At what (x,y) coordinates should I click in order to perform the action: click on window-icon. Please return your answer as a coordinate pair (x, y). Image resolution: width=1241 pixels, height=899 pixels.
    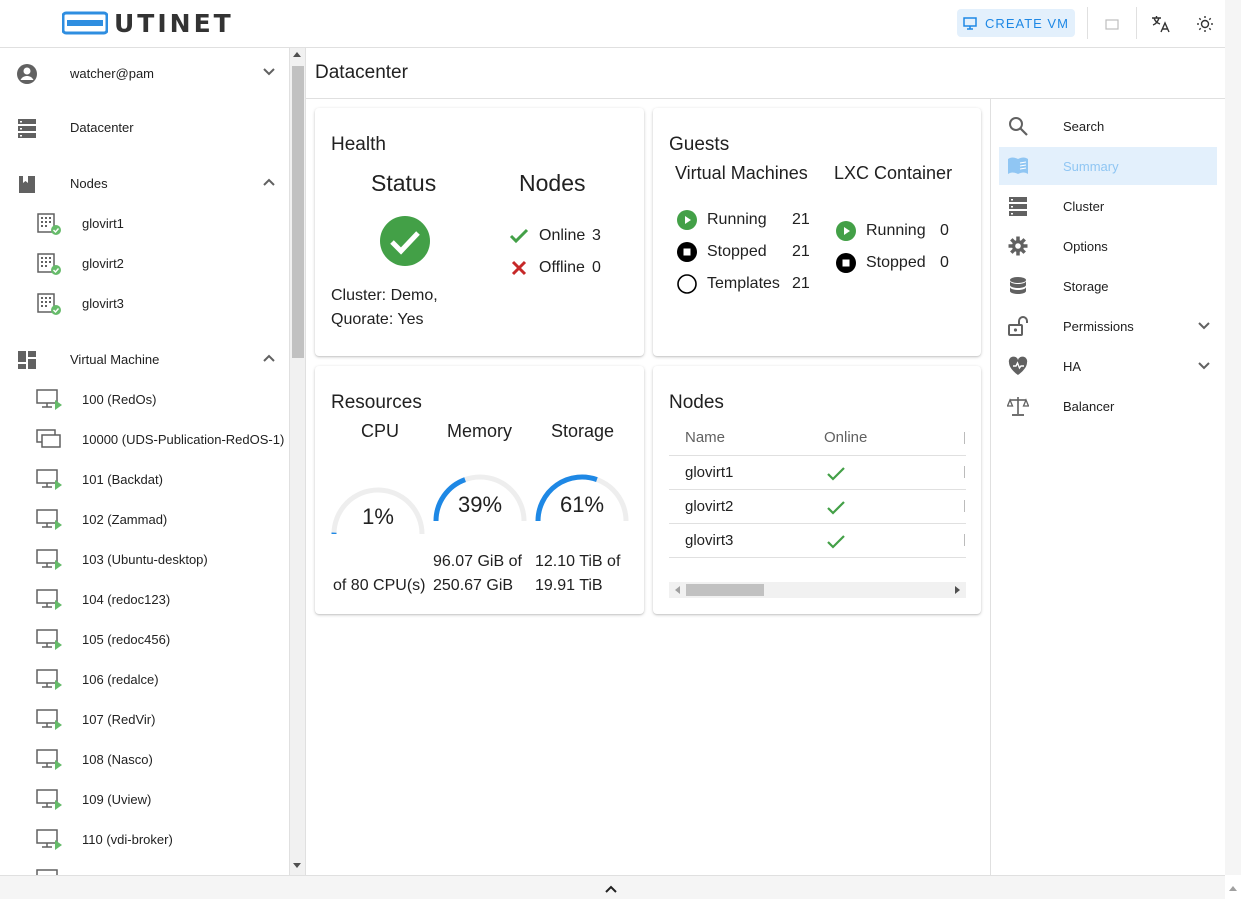
    Looking at the image, I should click on (1112, 24).